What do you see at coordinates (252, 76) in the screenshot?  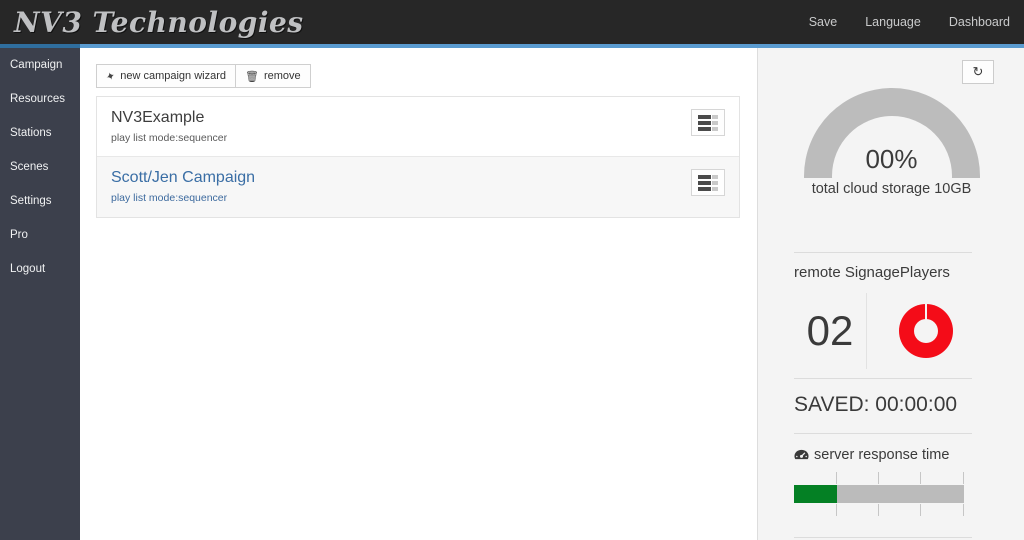 I see `trash-icon: 🗑` at bounding box center [252, 76].